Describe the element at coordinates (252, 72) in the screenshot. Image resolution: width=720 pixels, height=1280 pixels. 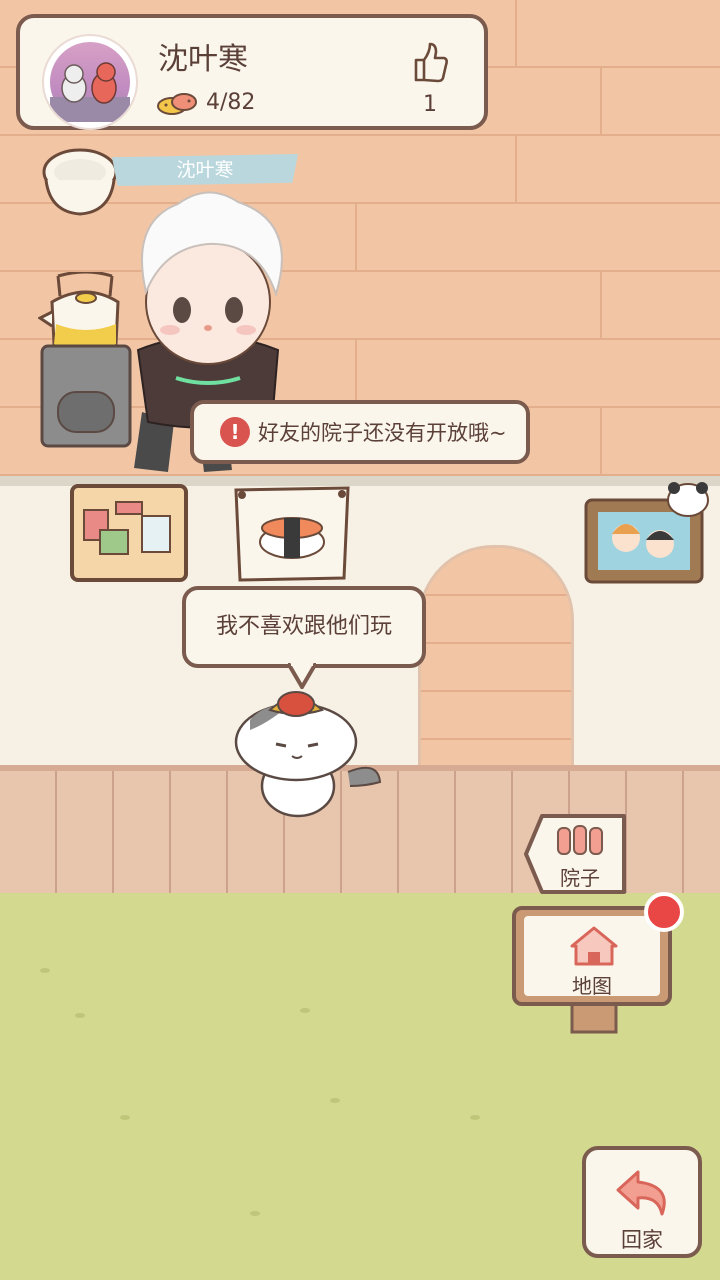
I see `profile-card: 沈叶寒 4/82 1` at that location.